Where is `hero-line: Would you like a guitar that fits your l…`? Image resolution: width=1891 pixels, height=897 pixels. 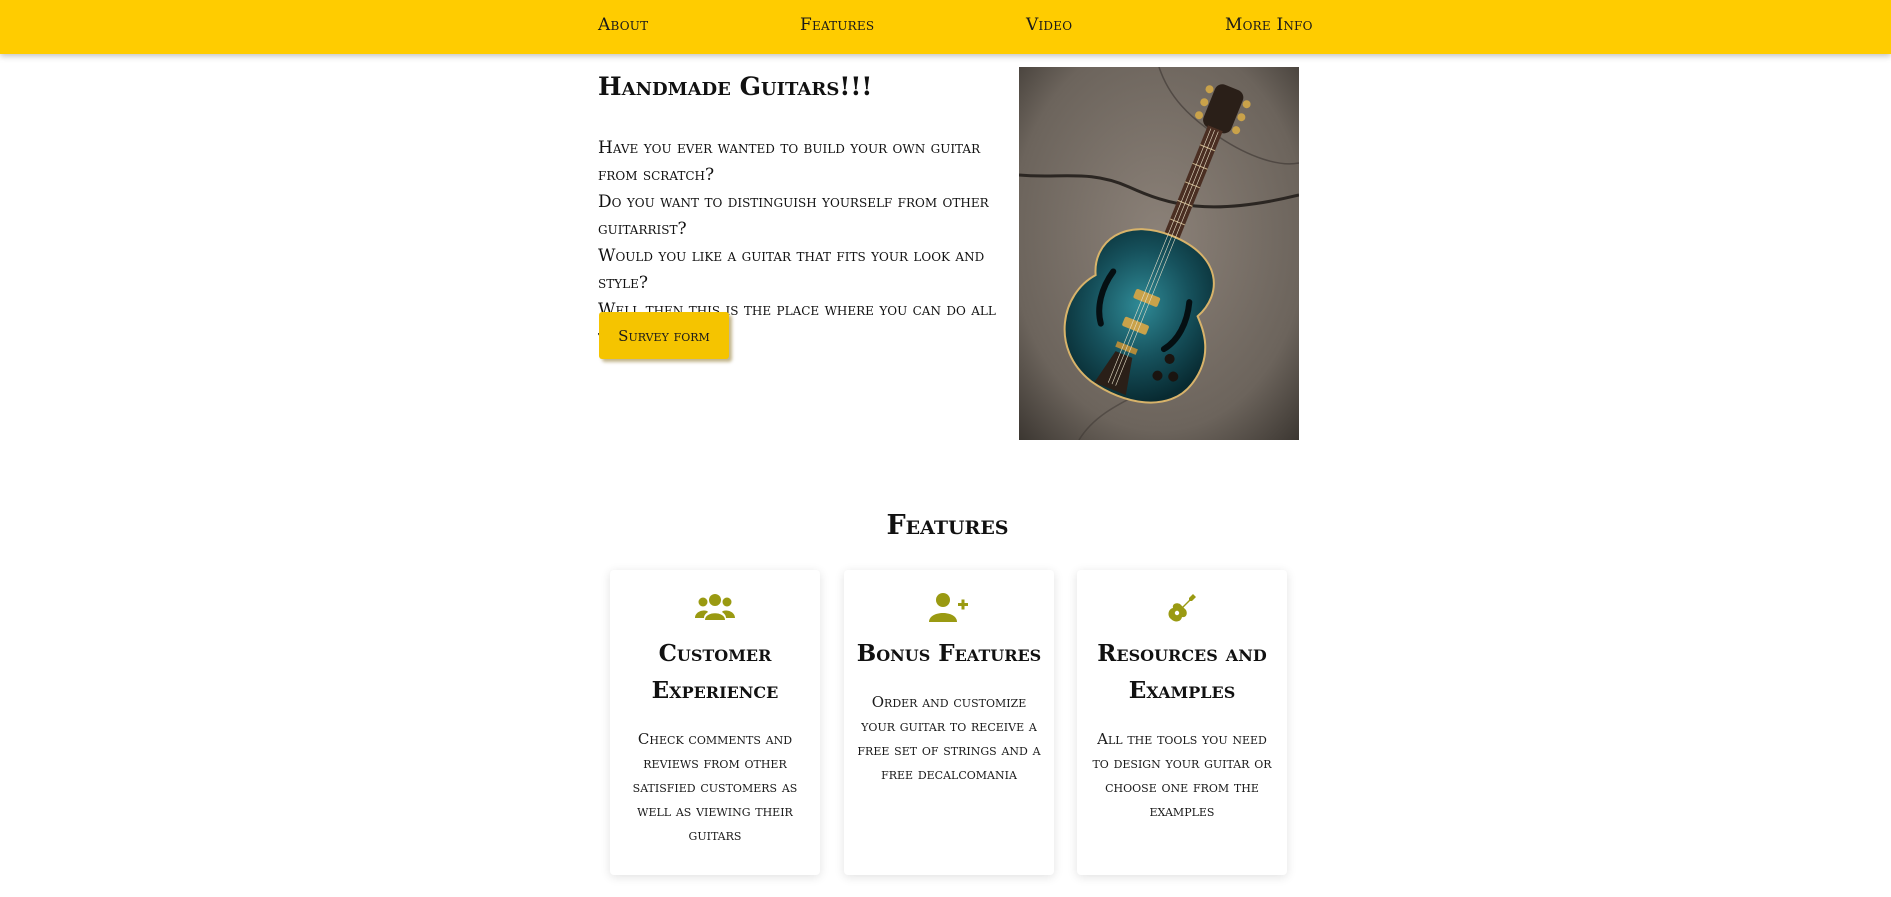
hero-line: Would you like a guitar that fits your l… is located at coordinates (791, 269).